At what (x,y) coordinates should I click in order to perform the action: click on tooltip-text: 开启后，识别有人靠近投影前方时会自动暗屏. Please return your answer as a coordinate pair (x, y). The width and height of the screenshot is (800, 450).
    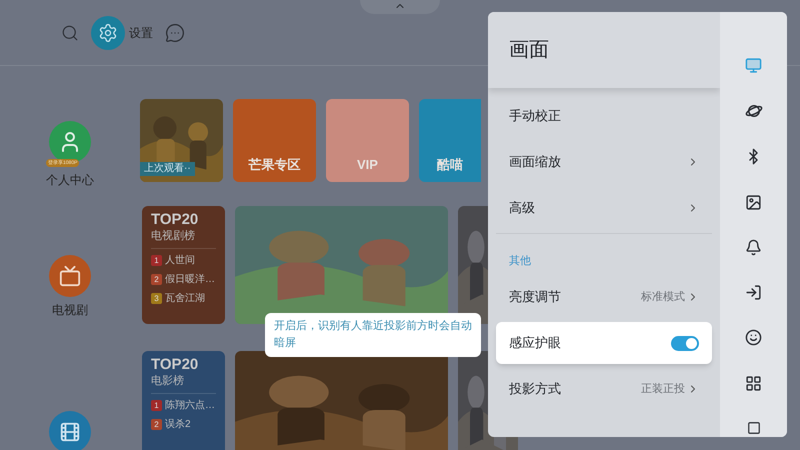
    Looking at the image, I should click on (373, 334).